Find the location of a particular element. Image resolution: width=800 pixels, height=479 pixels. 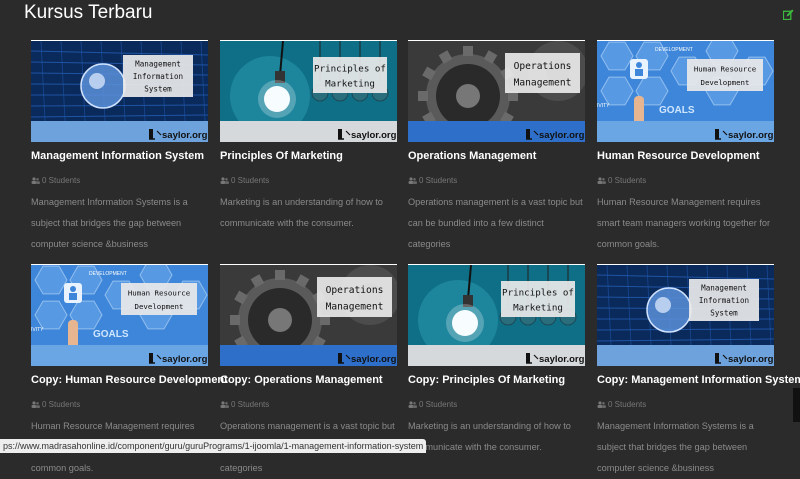

page-title: Kursus Terbaru is located at coordinates (88, 12).